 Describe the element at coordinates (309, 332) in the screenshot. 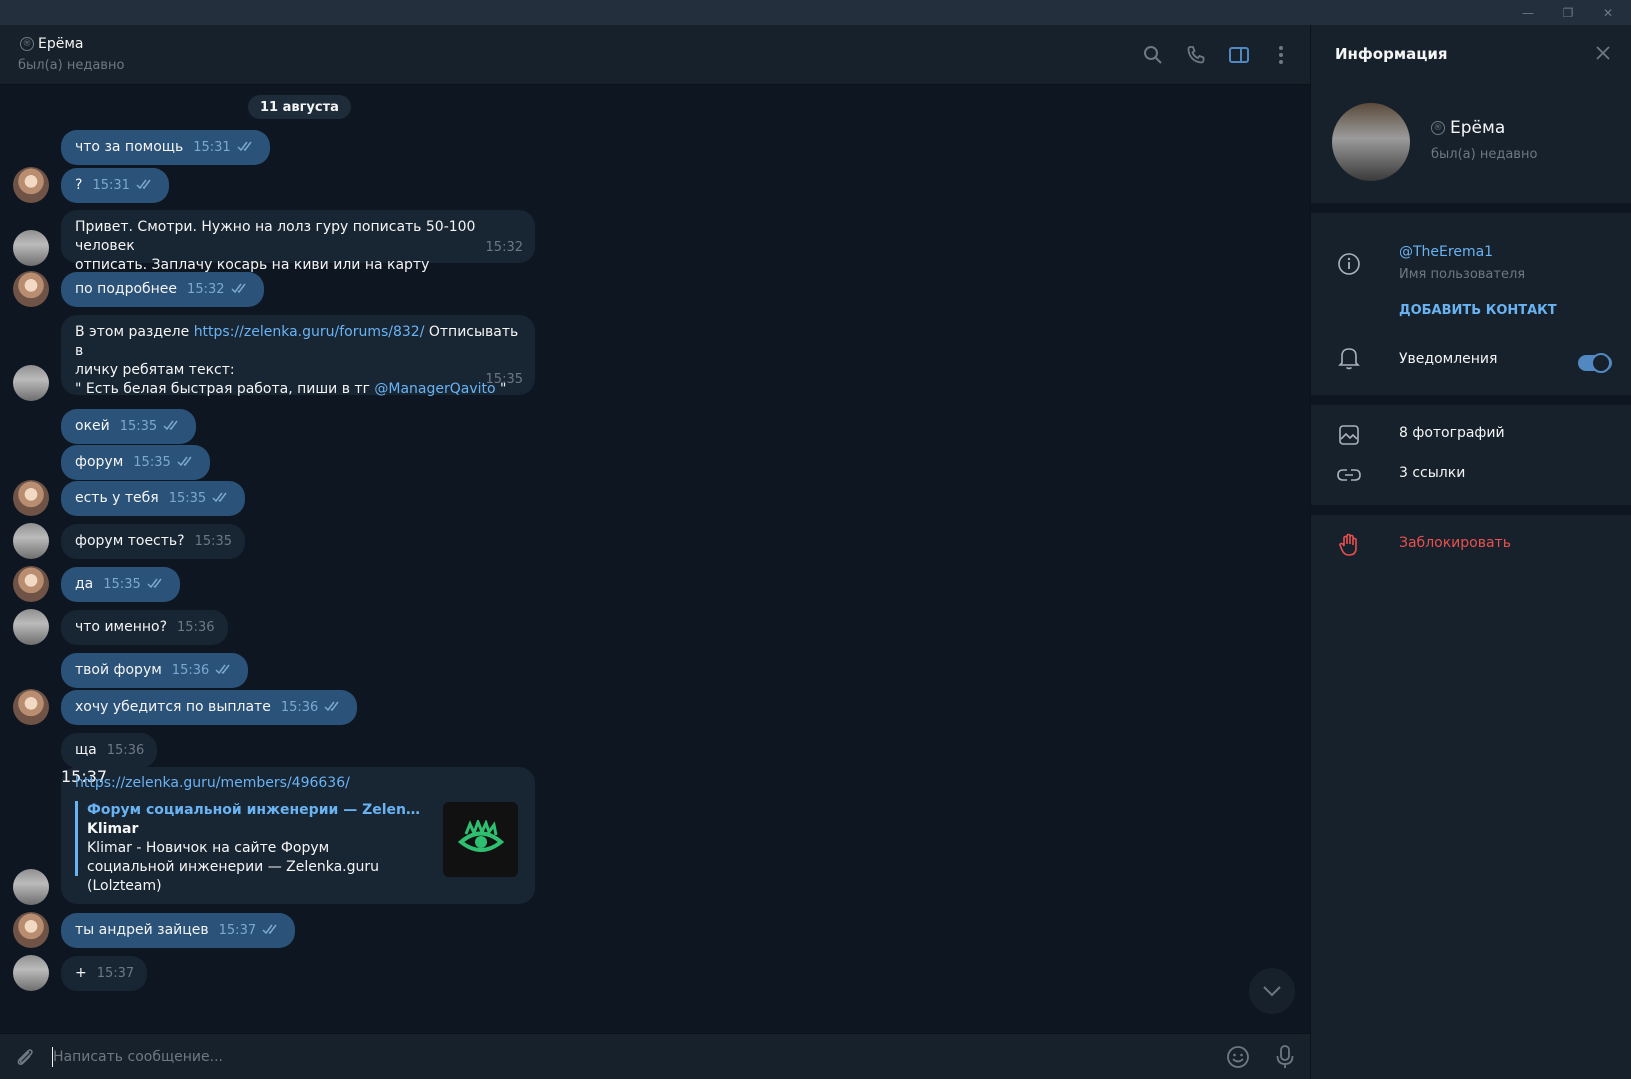

I see `message-link: https://zelenka.guru/forums/832/` at that location.